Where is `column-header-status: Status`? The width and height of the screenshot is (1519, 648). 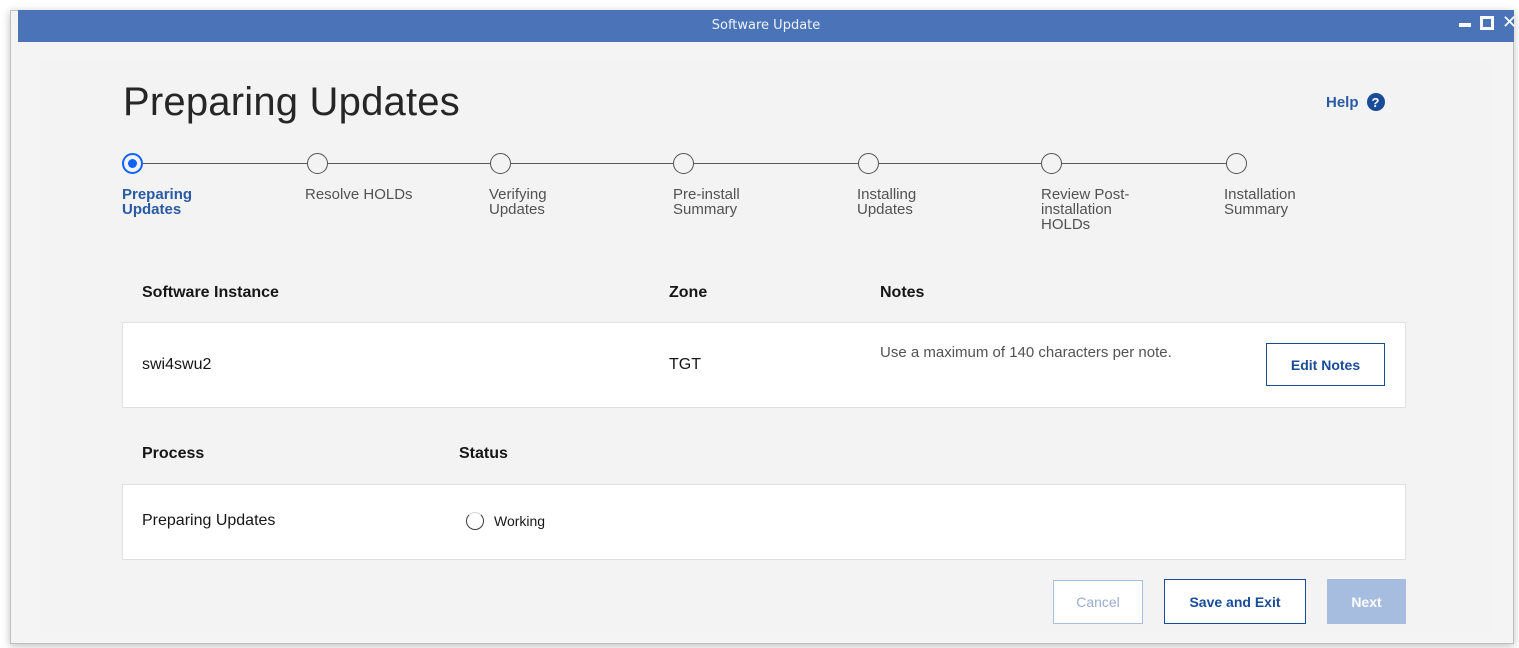 column-header-status: Status is located at coordinates (483, 453).